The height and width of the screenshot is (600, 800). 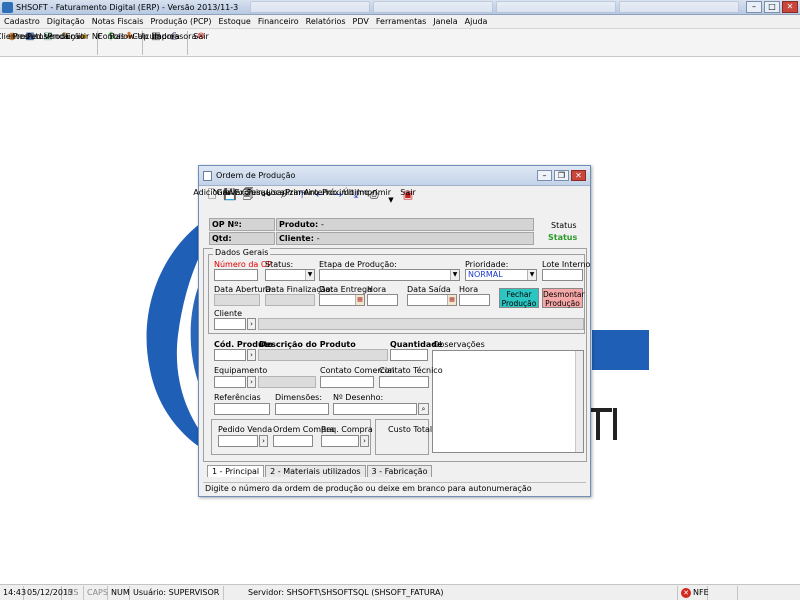 What do you see at coordinates (686, 592) in the screenshot?
I see `nfe-error-icon: ✕` at bounding box center [686, 592].